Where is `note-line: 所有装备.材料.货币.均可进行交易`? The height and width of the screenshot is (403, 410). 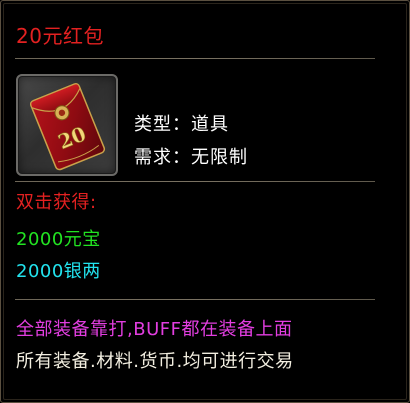
note-line: 所有装备.材料.货币.均可进行交易 is located at coordinates (155, 361).